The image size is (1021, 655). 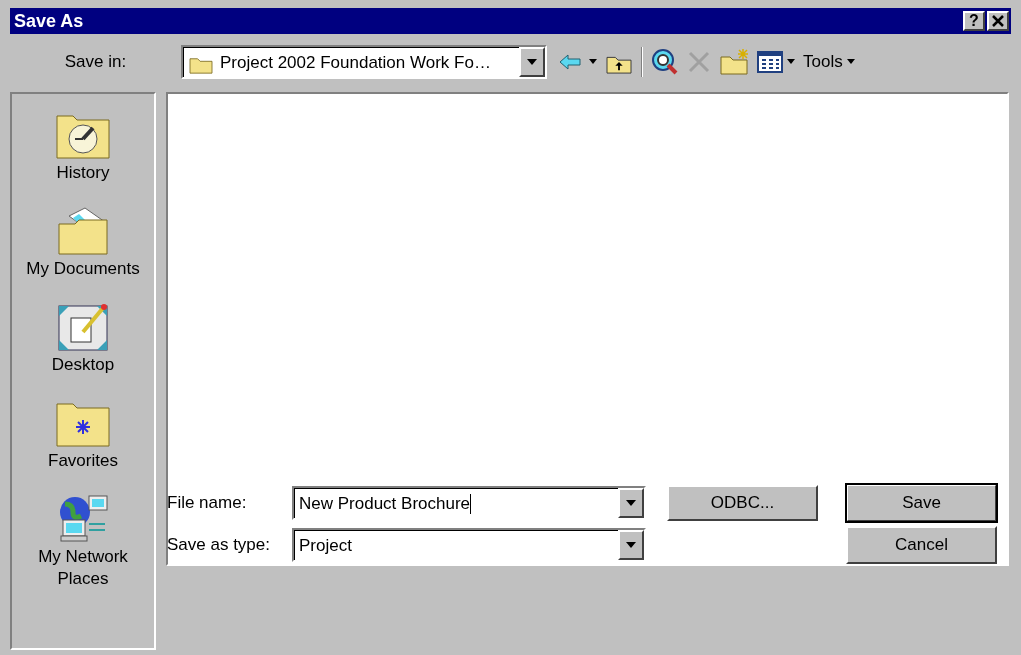 What do you see at coordinates (83, 173) in the screenshot?
I see `place-label: History` at bounding box center [83, 173].